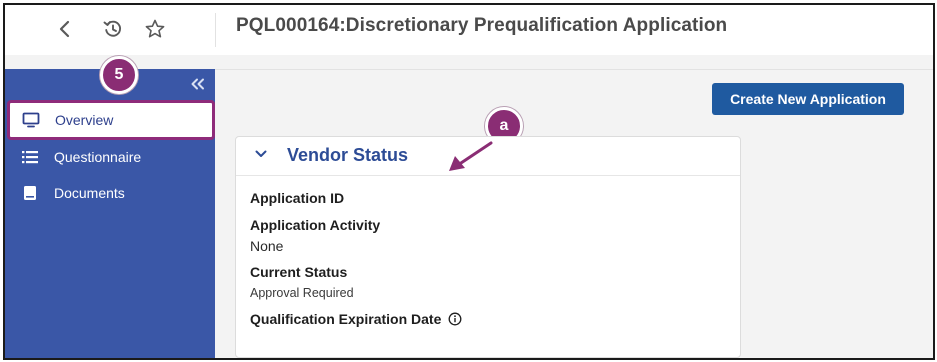 This screenshot has width=937, height=362. I want to click on current-status-value: Approval Required, so click(302, 293).